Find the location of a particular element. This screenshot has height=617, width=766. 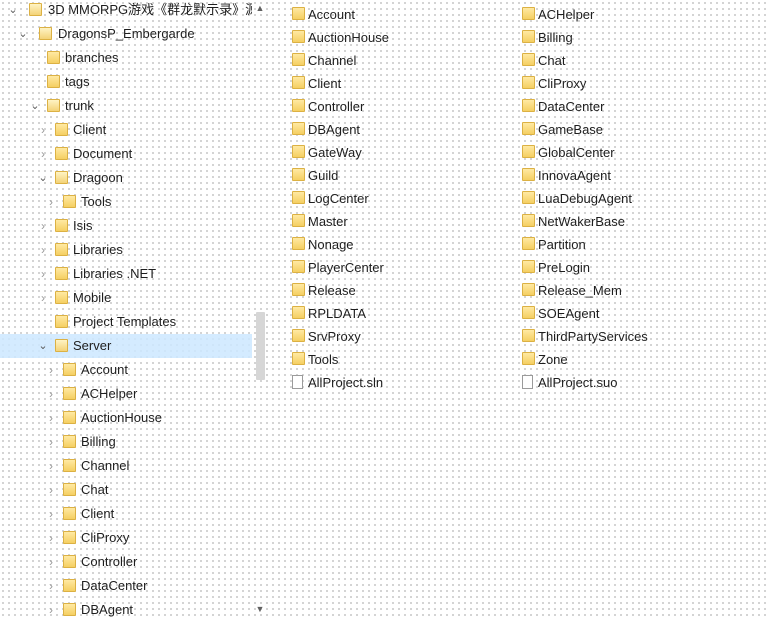

tree-item-libraries-net: › Libraries .NET is located at coordinates (126, 274).